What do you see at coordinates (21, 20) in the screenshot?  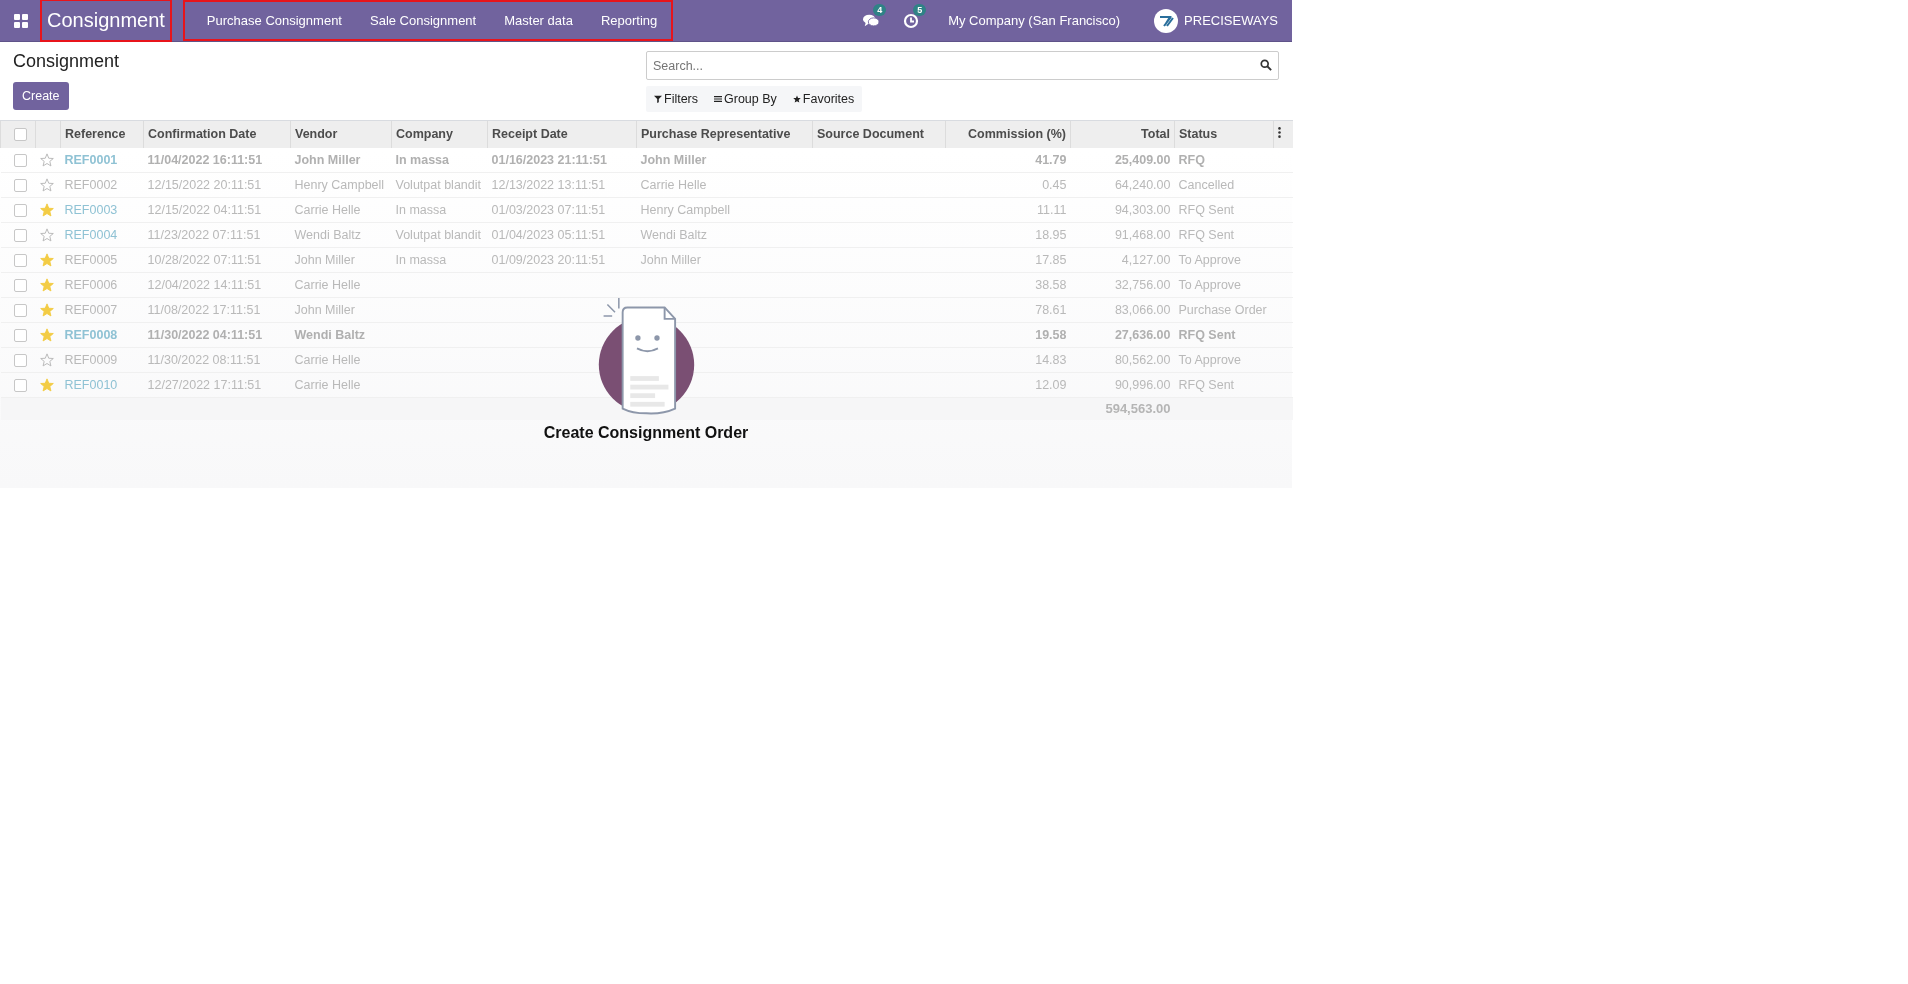 I see `apps-menu-icon` at bounding box center [21, 20].